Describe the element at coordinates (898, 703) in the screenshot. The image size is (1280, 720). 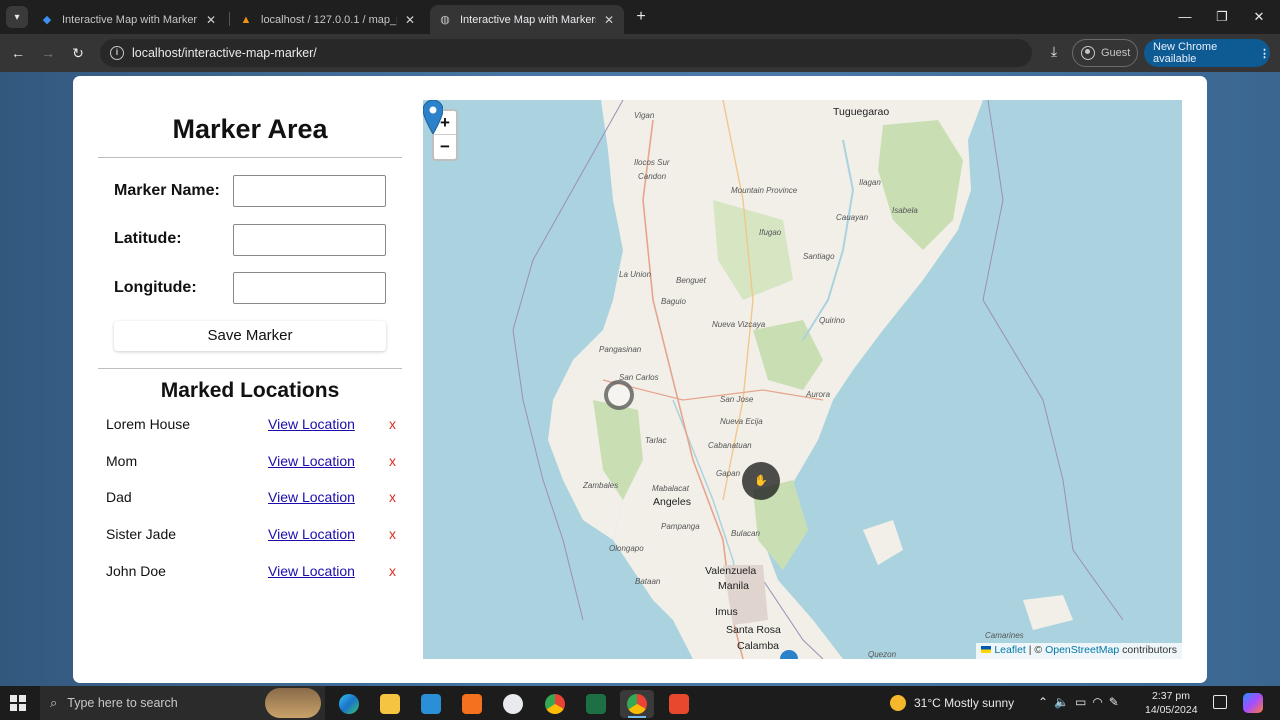
I see `sun-icon` at that location.